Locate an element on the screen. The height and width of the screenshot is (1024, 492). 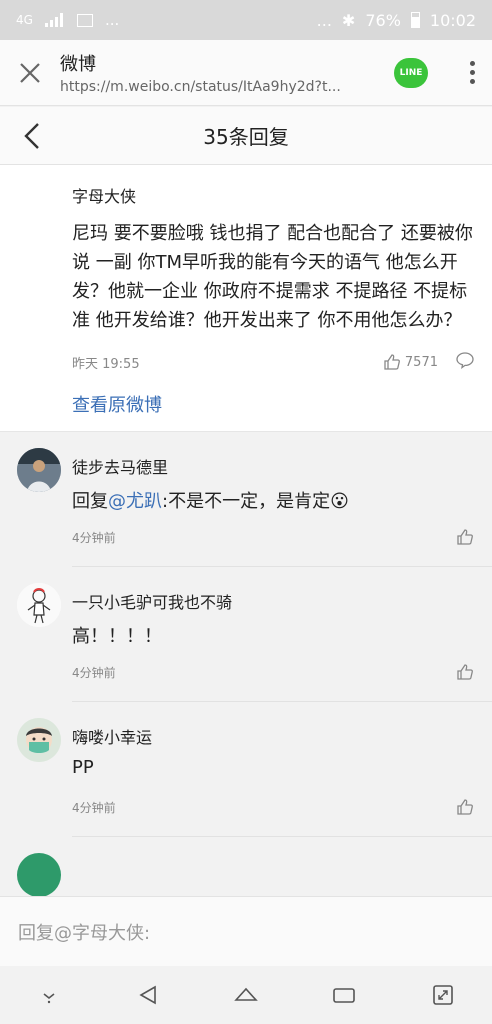
reply-text: 回复@尤趴:不是不一定，是肯定😮 is located at coordinates (210, 500).